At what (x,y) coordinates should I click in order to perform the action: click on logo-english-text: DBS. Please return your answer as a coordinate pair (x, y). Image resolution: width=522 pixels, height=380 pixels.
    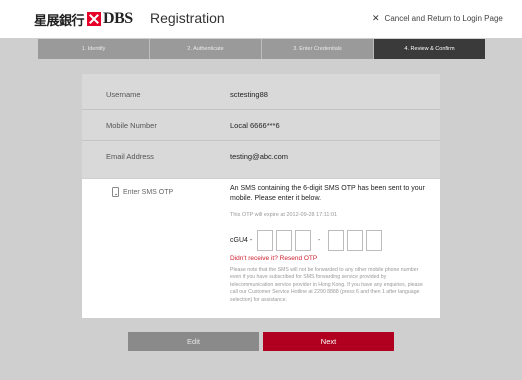
    Looking at the image, I should click on (118, 18).